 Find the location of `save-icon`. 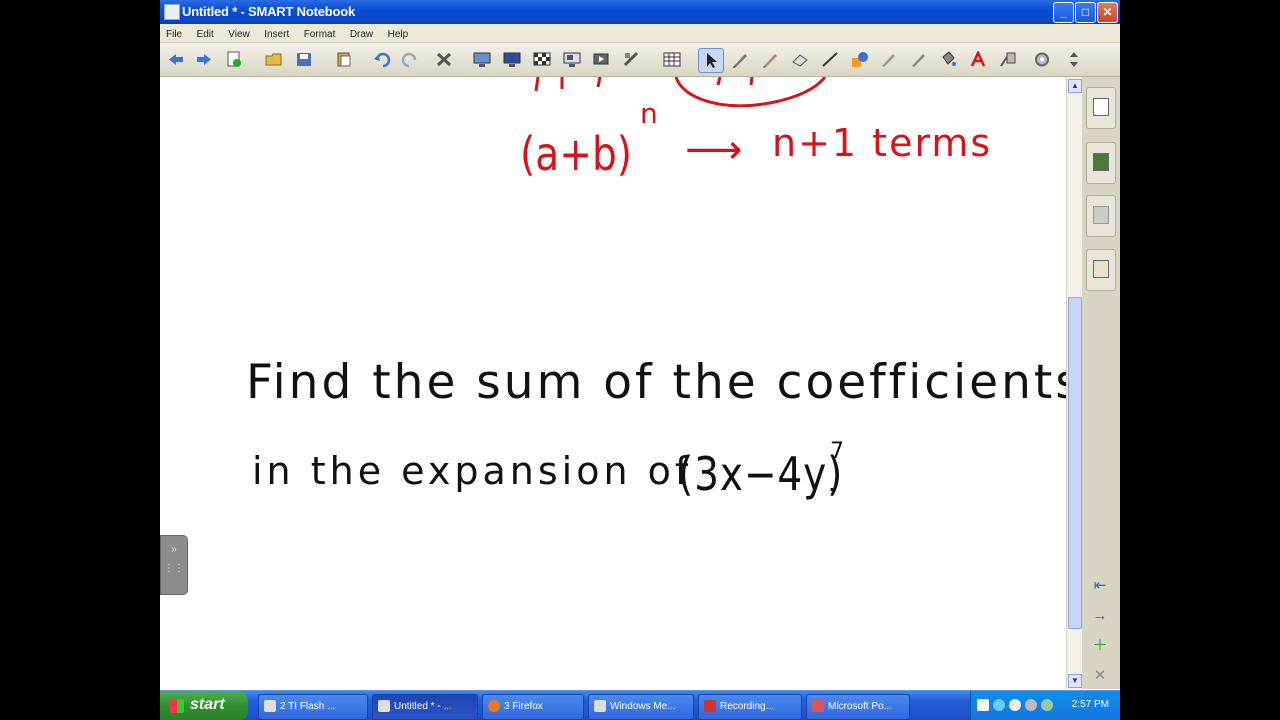

save-icon is located at coordinates (304, 59).